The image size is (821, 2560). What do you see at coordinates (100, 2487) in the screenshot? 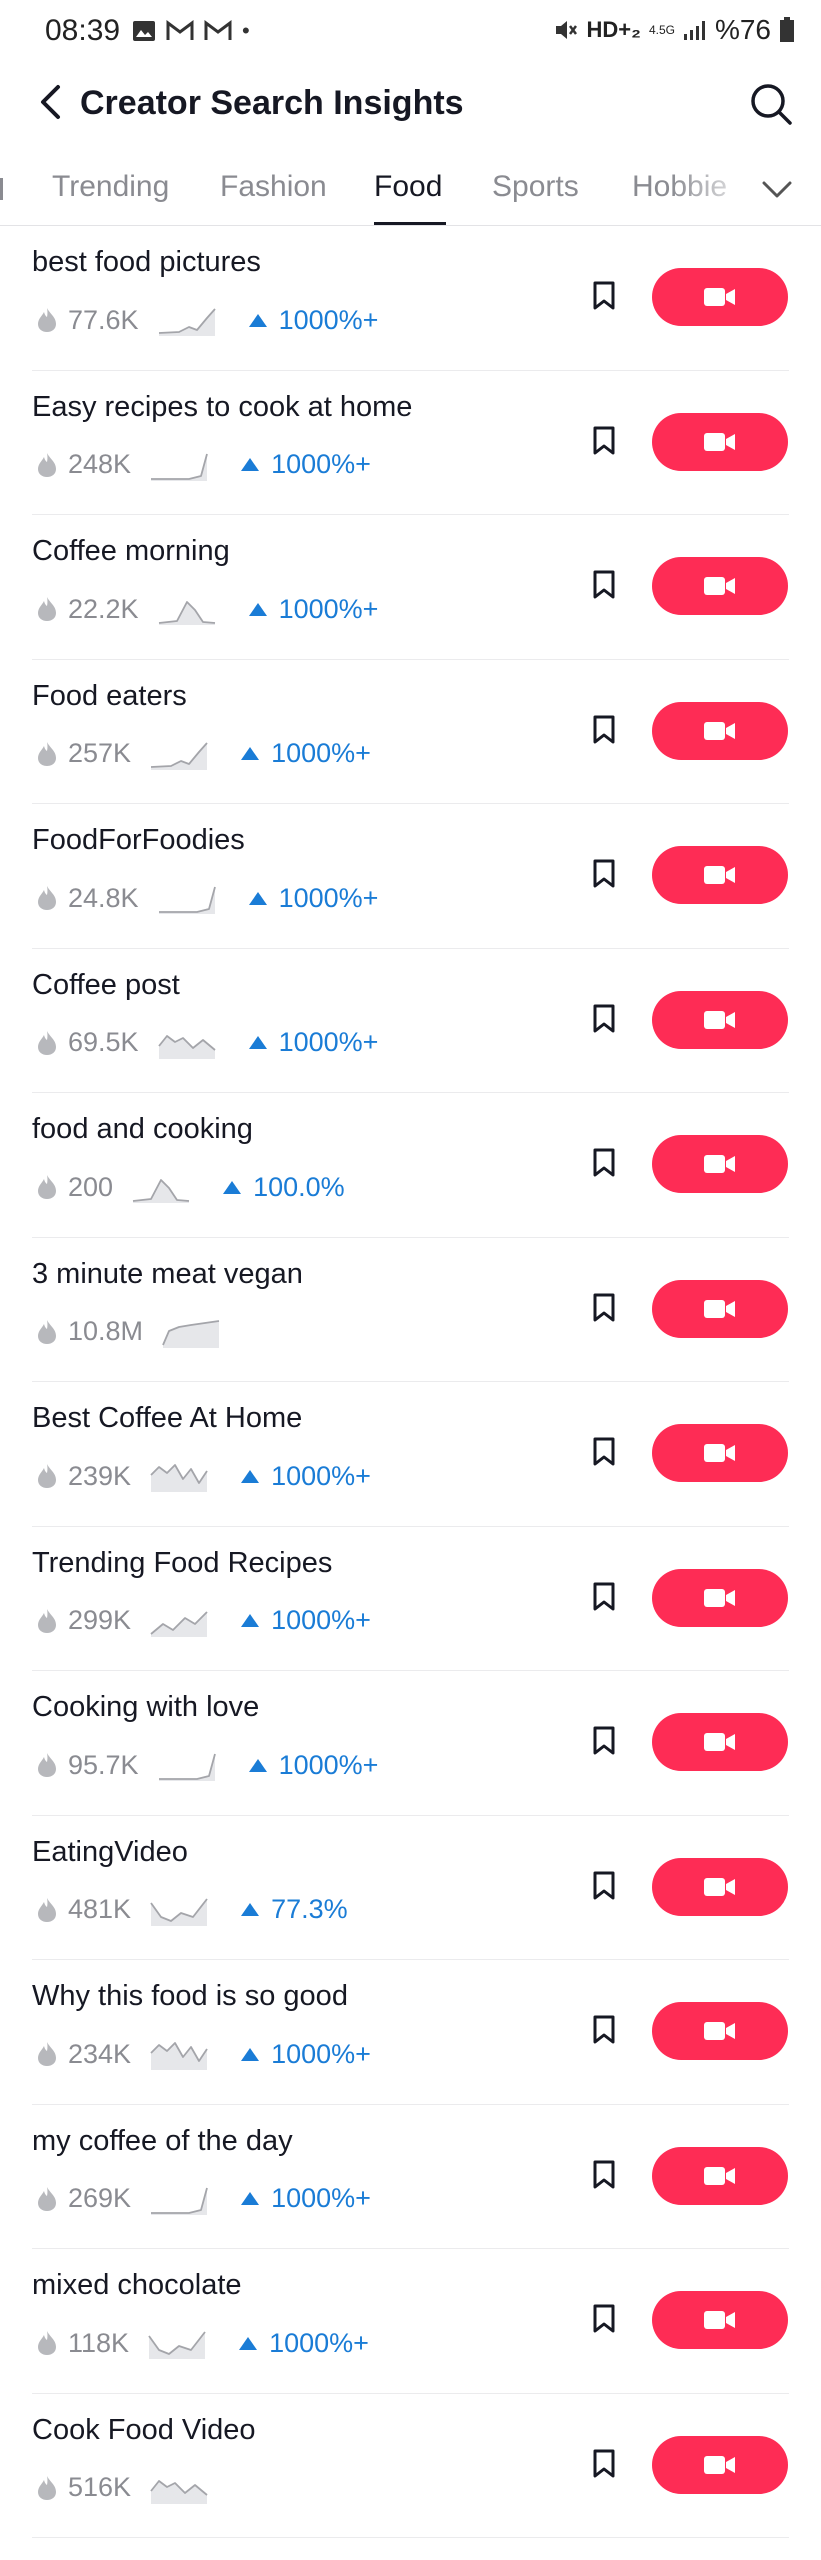
I see `view-count: 516K` at bounding box center [100, 2487].